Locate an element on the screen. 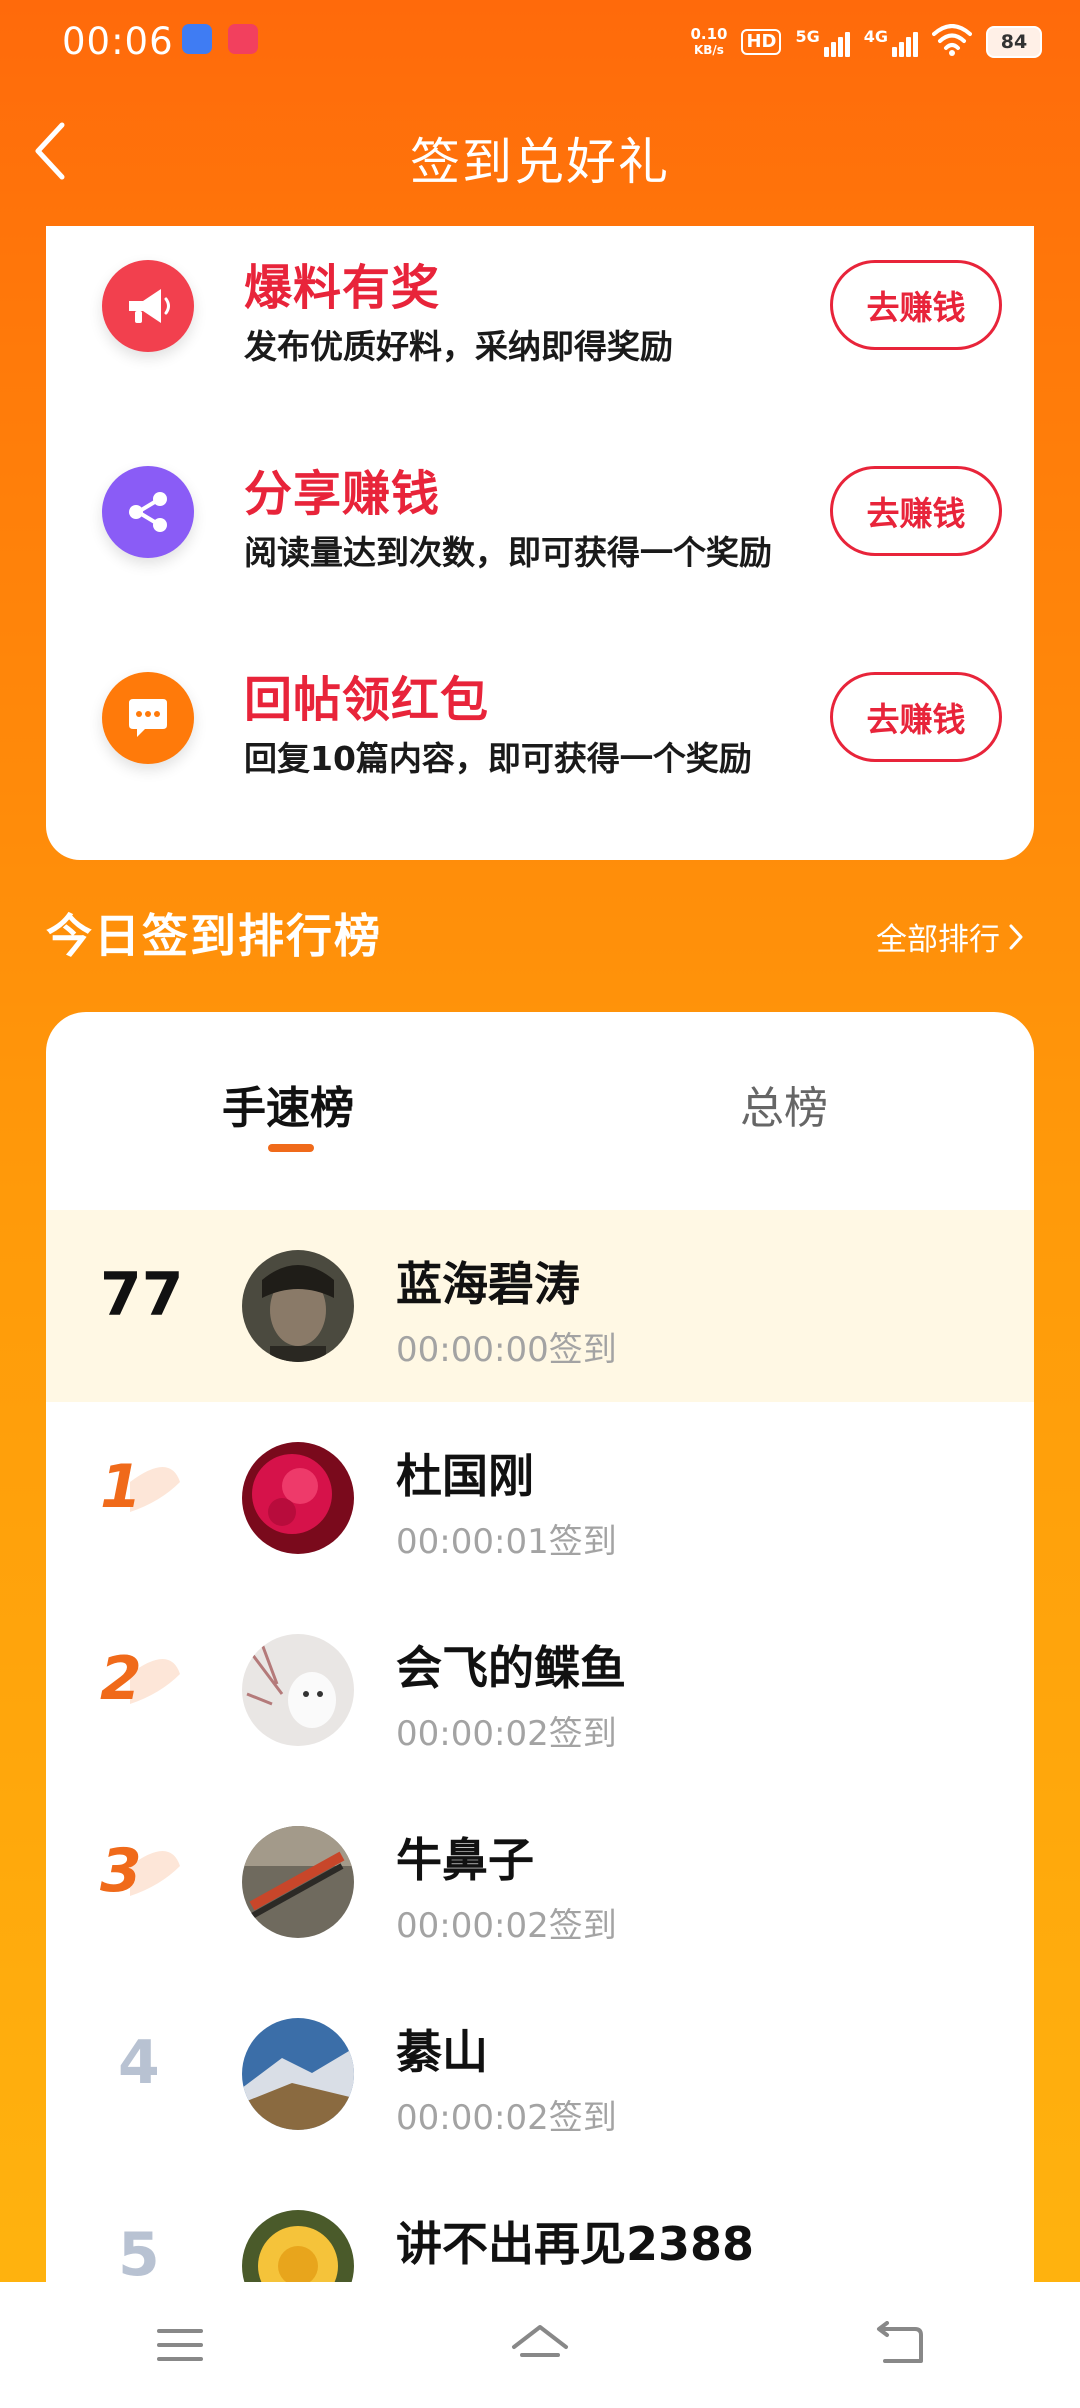 The height and width of the screenshot is (2408, 1080). table-row-self: 77 蓝海碧涛 00:00:00签到 is located at coordinates (540, 1306).